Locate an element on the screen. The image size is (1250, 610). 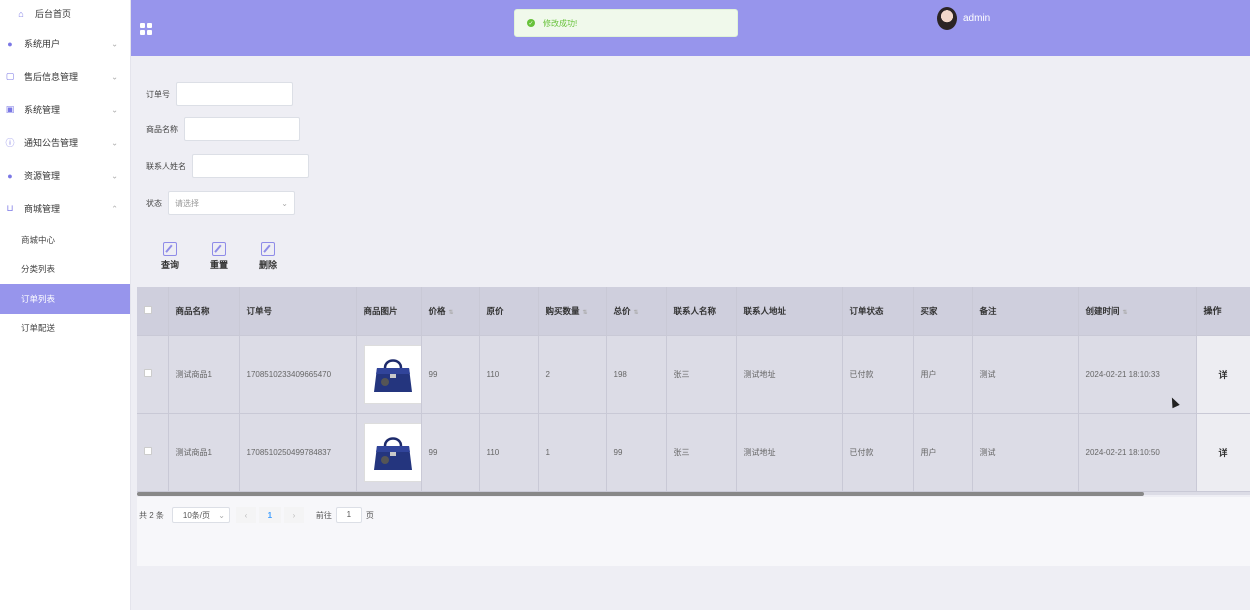
order-no-field-row: 订单号 is located at coordinates (219, 94).